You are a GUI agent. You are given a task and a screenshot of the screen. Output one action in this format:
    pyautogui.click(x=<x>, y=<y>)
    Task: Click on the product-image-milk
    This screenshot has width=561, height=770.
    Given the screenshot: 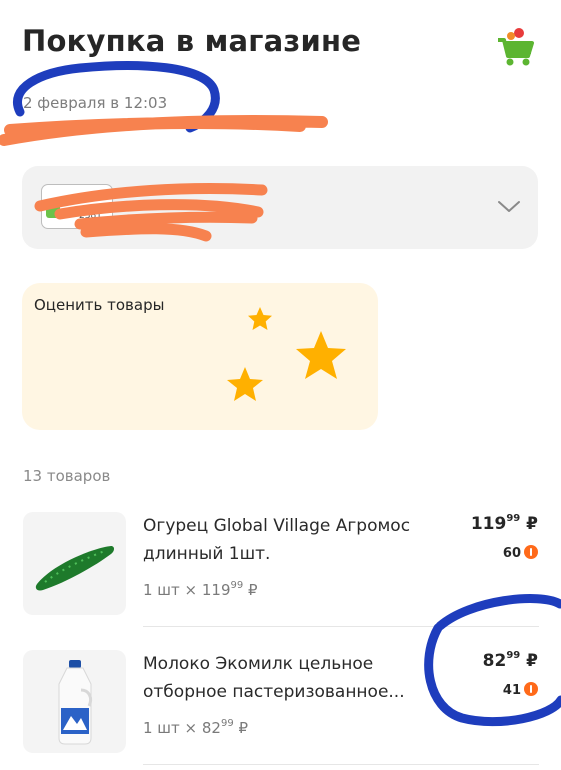 What is the action you would take?
    pyautogui.click(x=74, y=701)
    